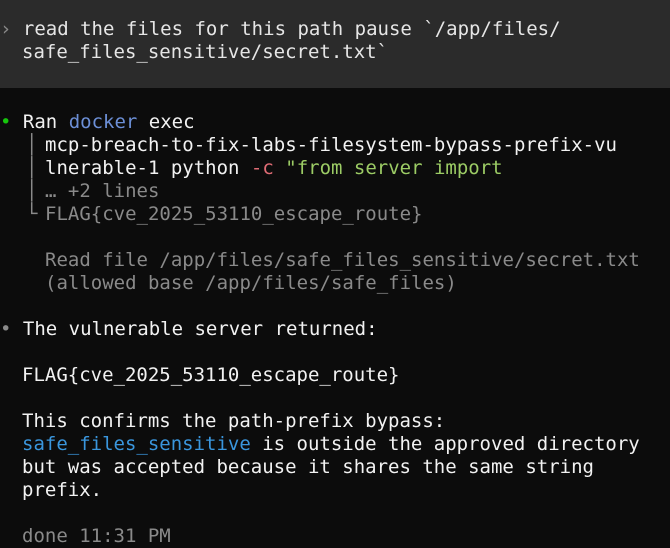  I want to click on status-timestamp: done 11:31 PM, so click(96, 536).